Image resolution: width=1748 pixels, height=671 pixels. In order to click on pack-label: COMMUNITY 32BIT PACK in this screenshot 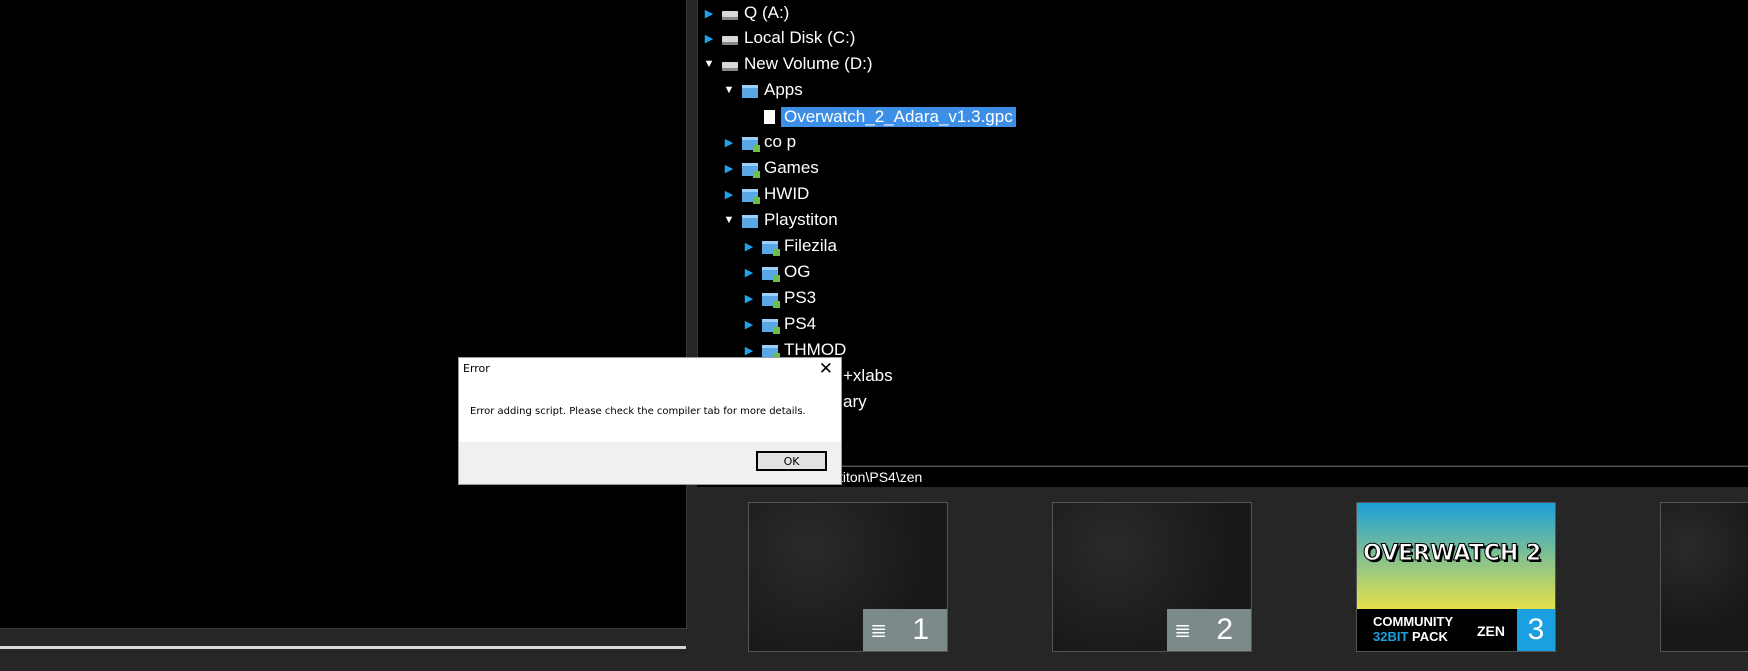, I will do `click(1413, 629)`.